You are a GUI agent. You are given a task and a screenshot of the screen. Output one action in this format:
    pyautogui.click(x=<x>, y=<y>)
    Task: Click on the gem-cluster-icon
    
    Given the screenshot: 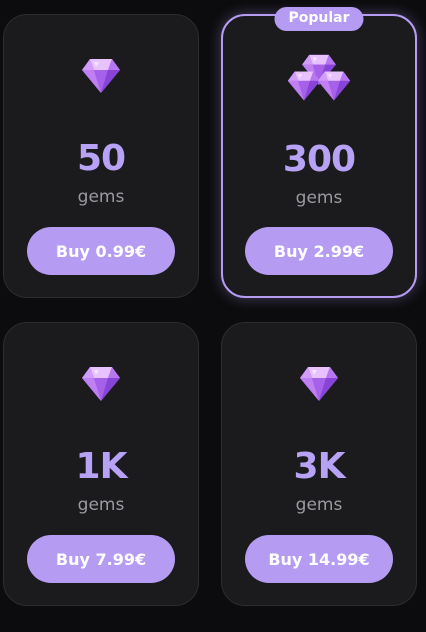 What is the action you would take?
    pyautogui.click(x=319, y=77)
    